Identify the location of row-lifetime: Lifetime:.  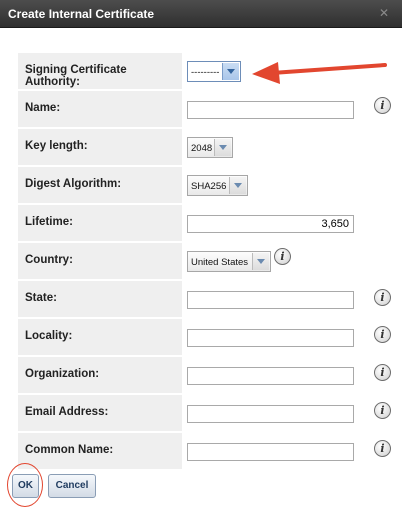
(199, 223).